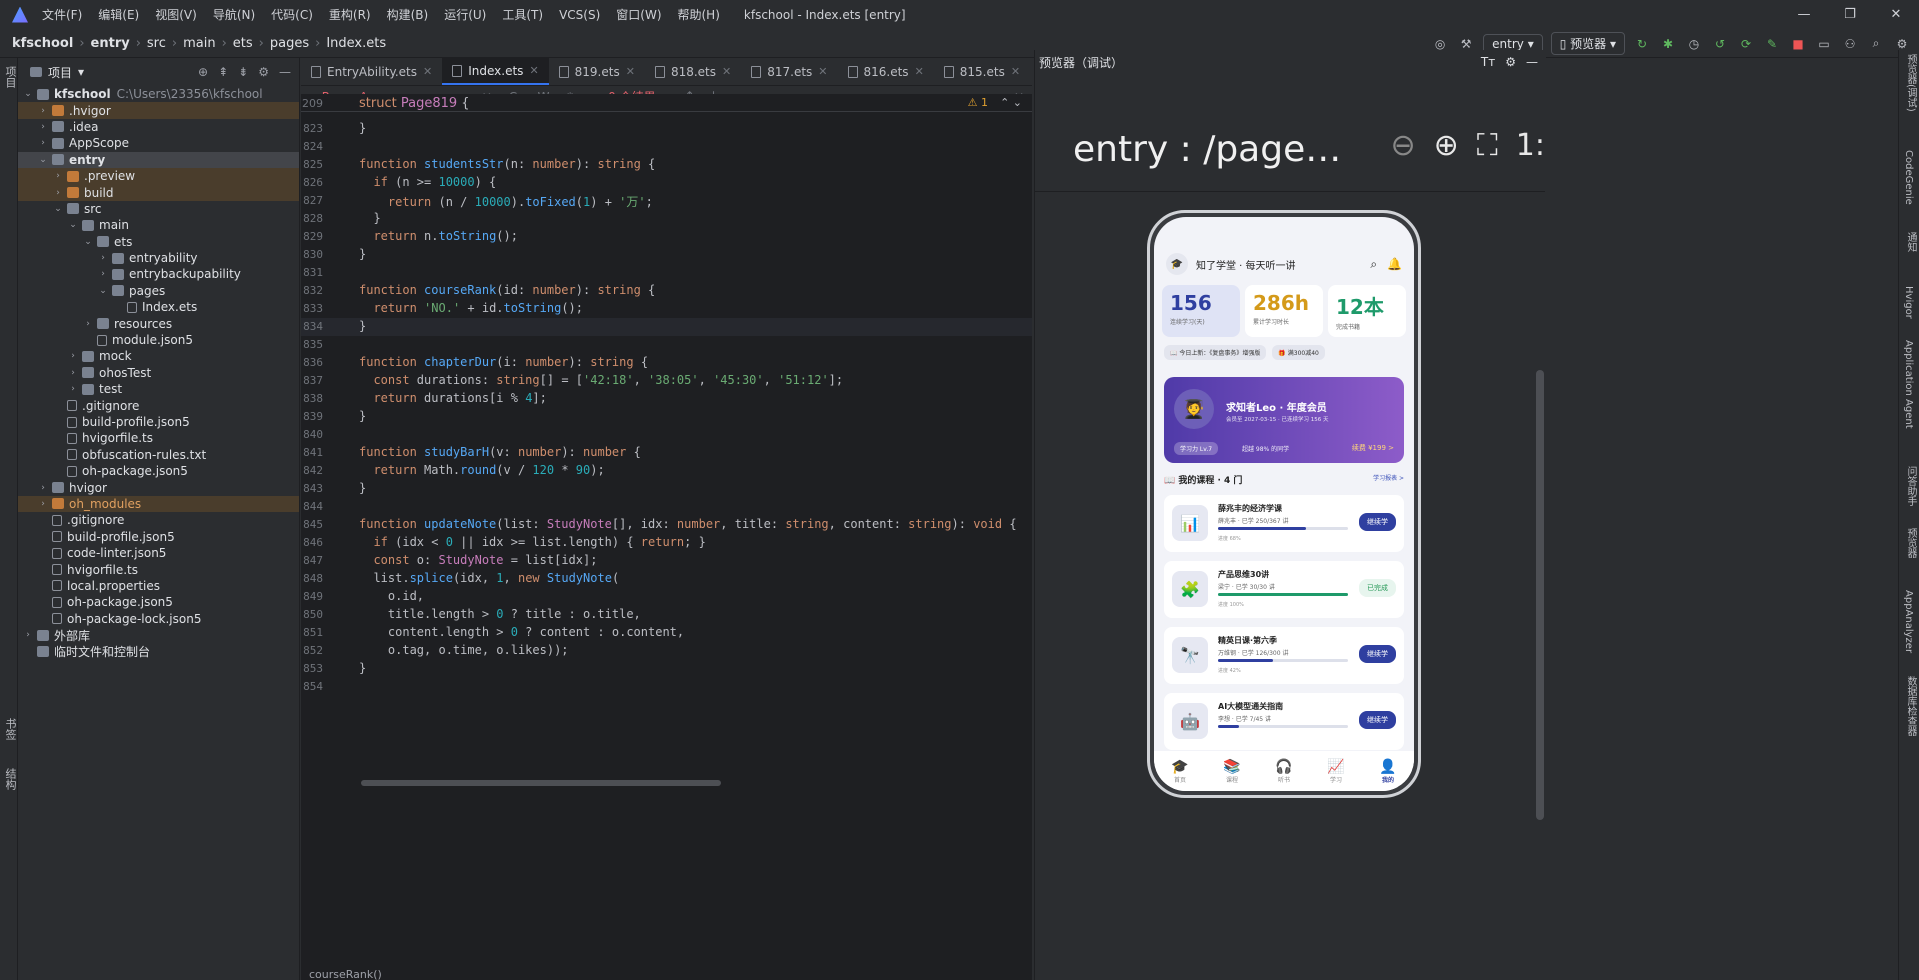 Image resolution: width=1919 pixels, height=980 pixels. I want to click on tree-item: › mock, so click(158, 356).